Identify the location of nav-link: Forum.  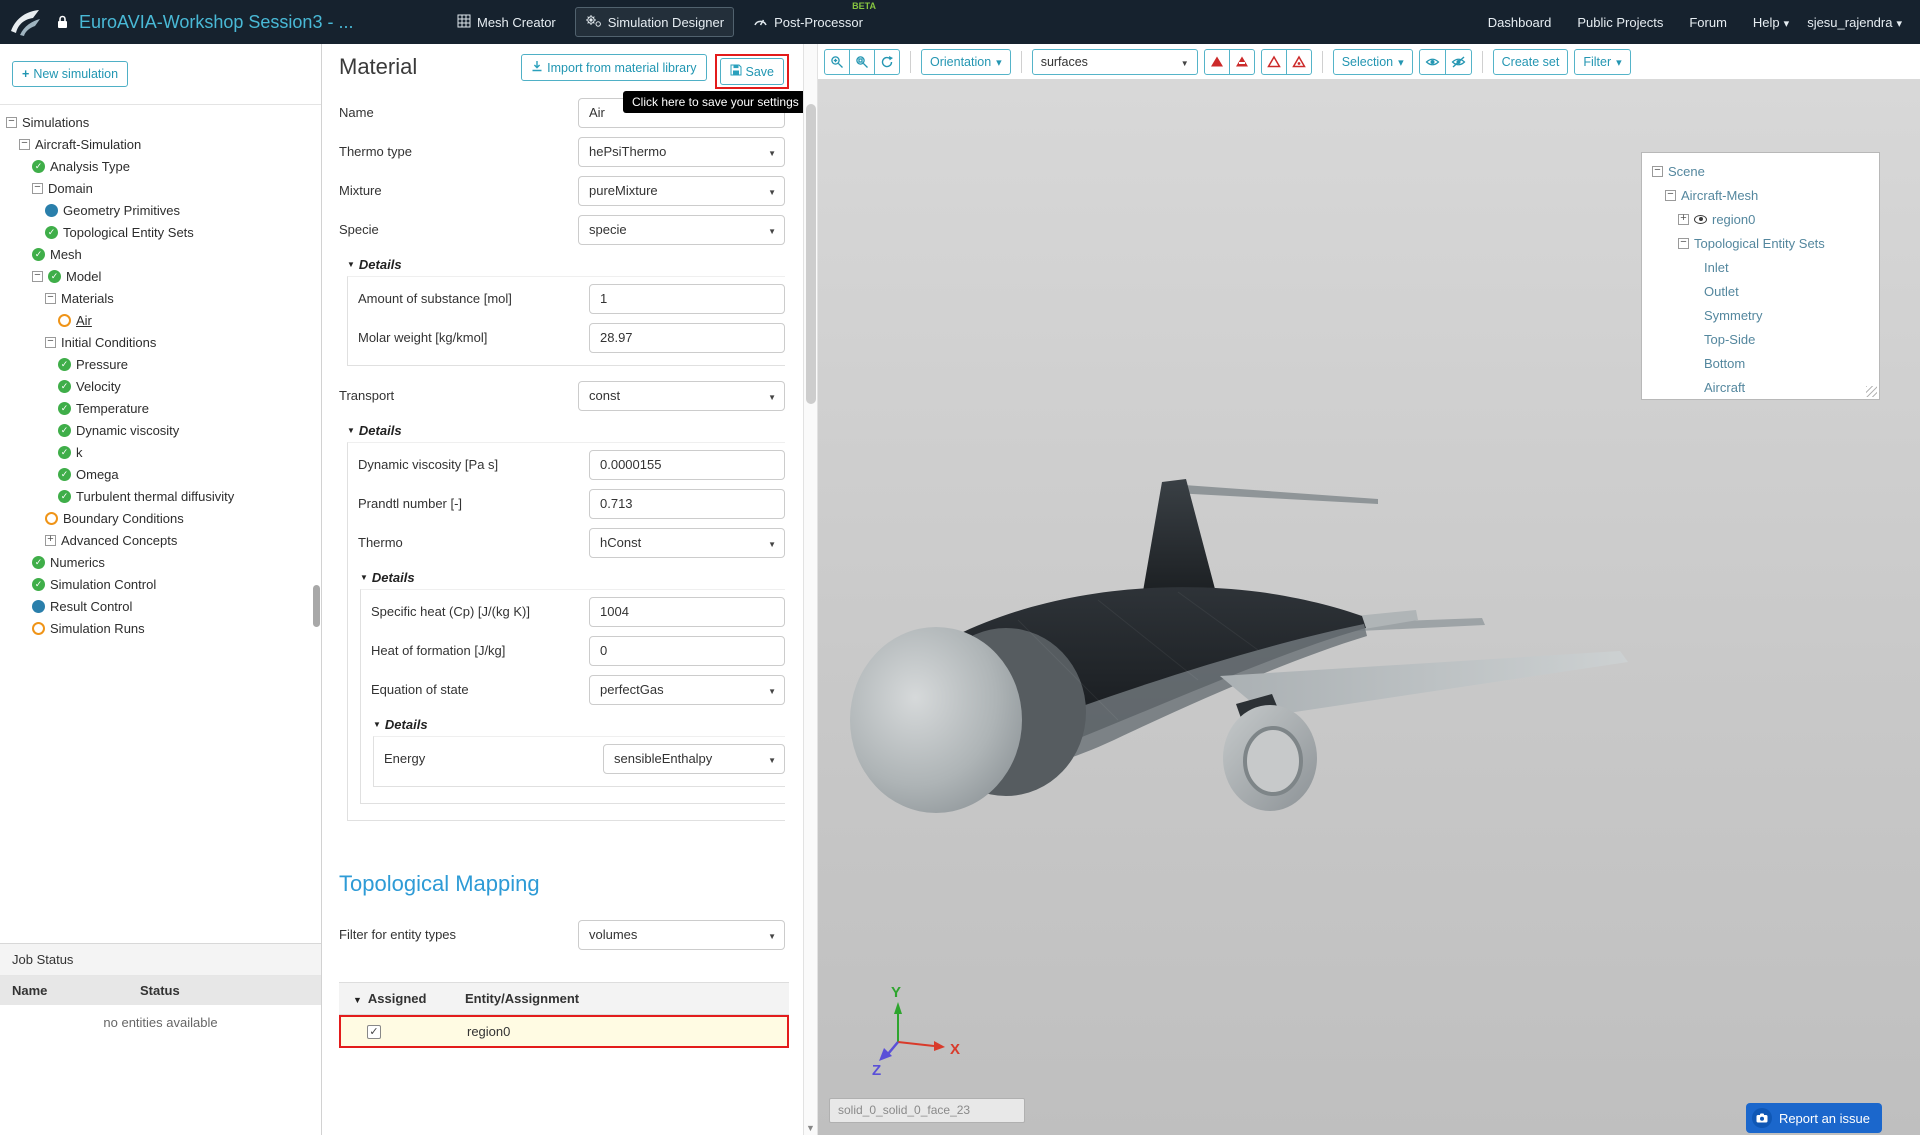
(1708, 22).